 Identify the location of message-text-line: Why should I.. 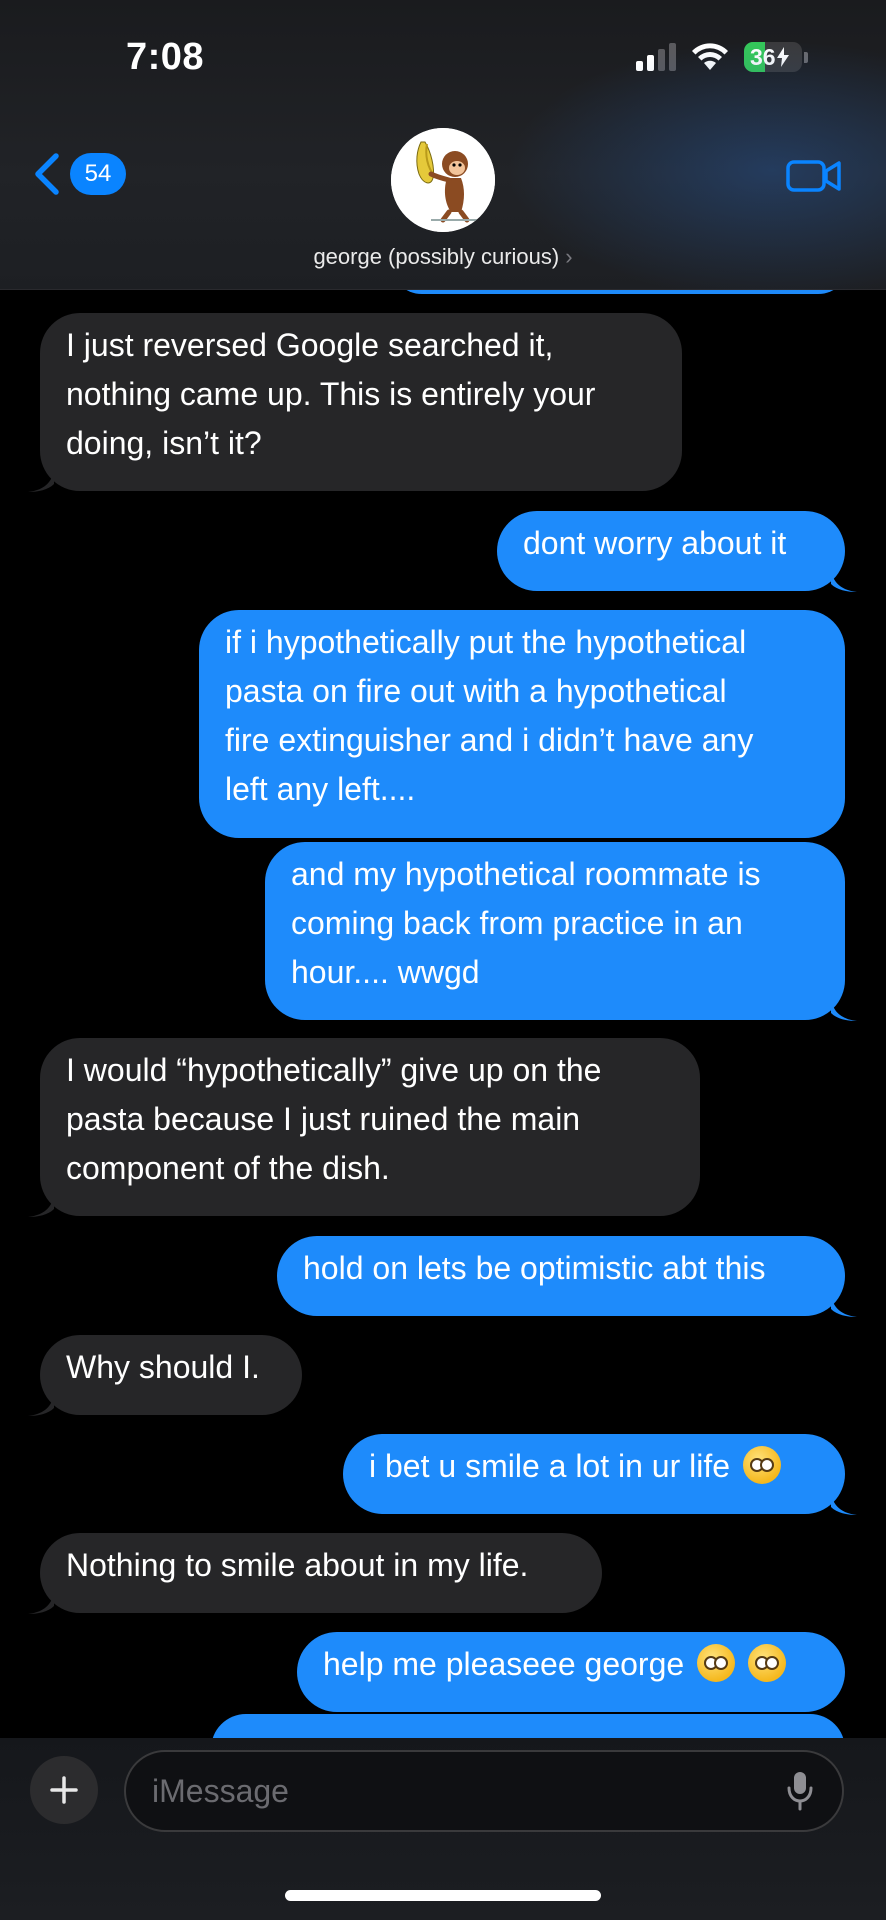
(163, 1367).